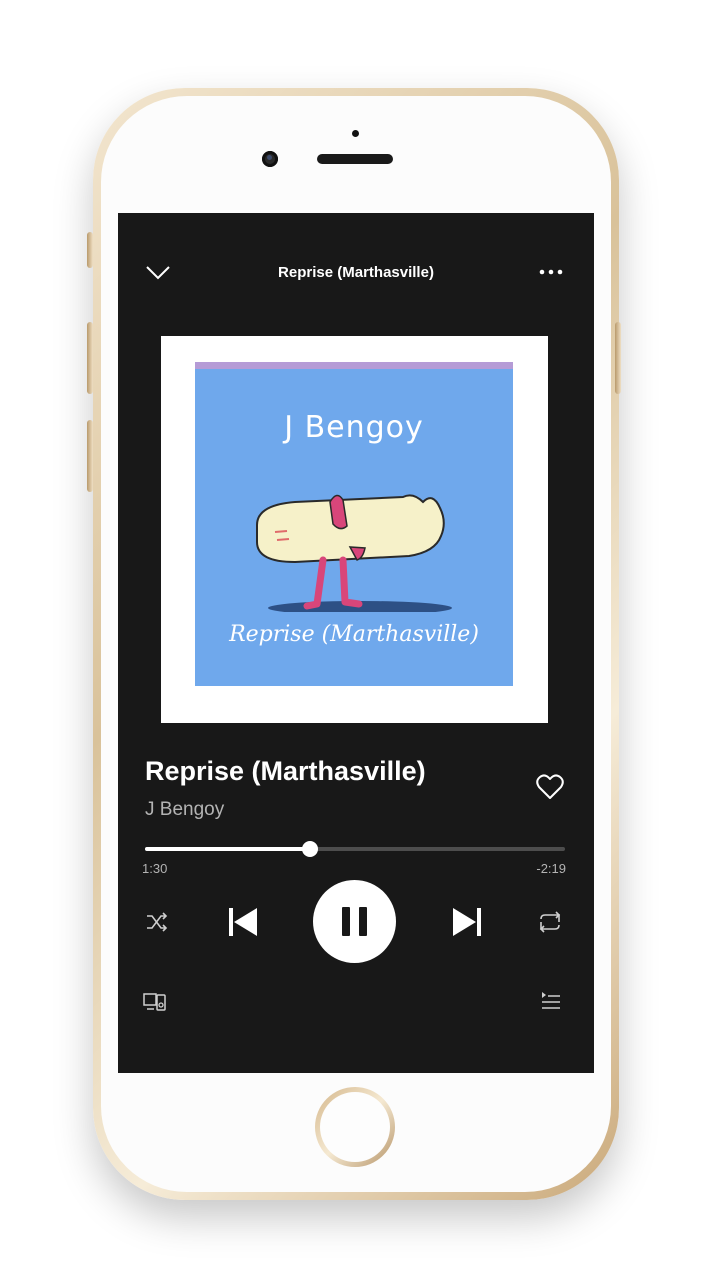  Describe the element at coordinates (355, 133) in the screenshot. I see `proximity-sensor` at that location.